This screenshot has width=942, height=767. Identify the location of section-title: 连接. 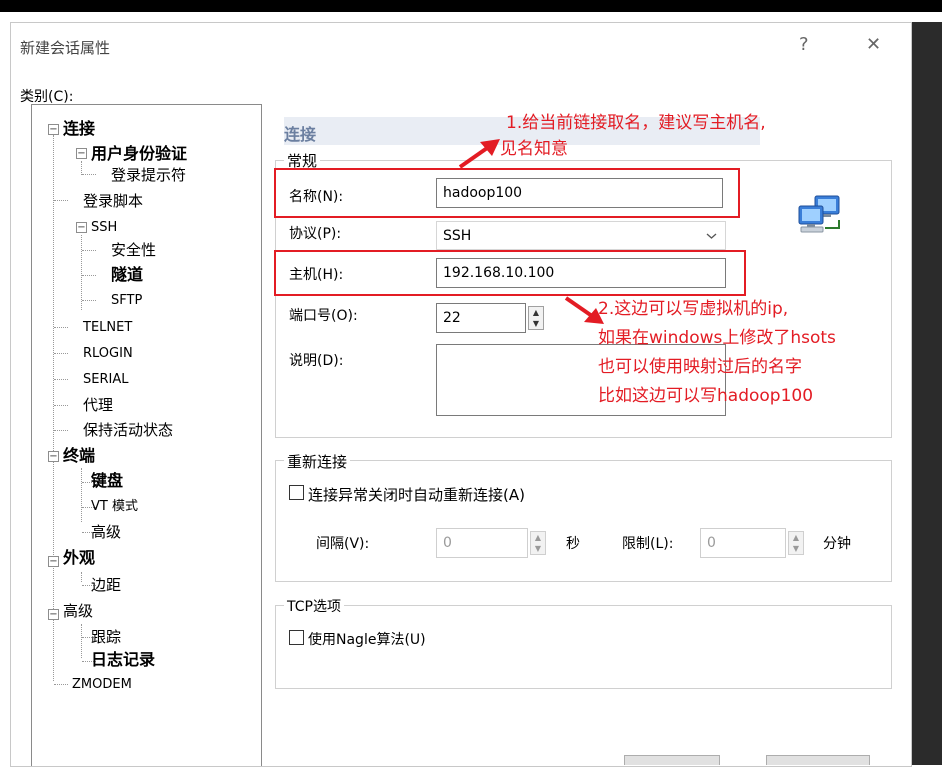
(300, 134).